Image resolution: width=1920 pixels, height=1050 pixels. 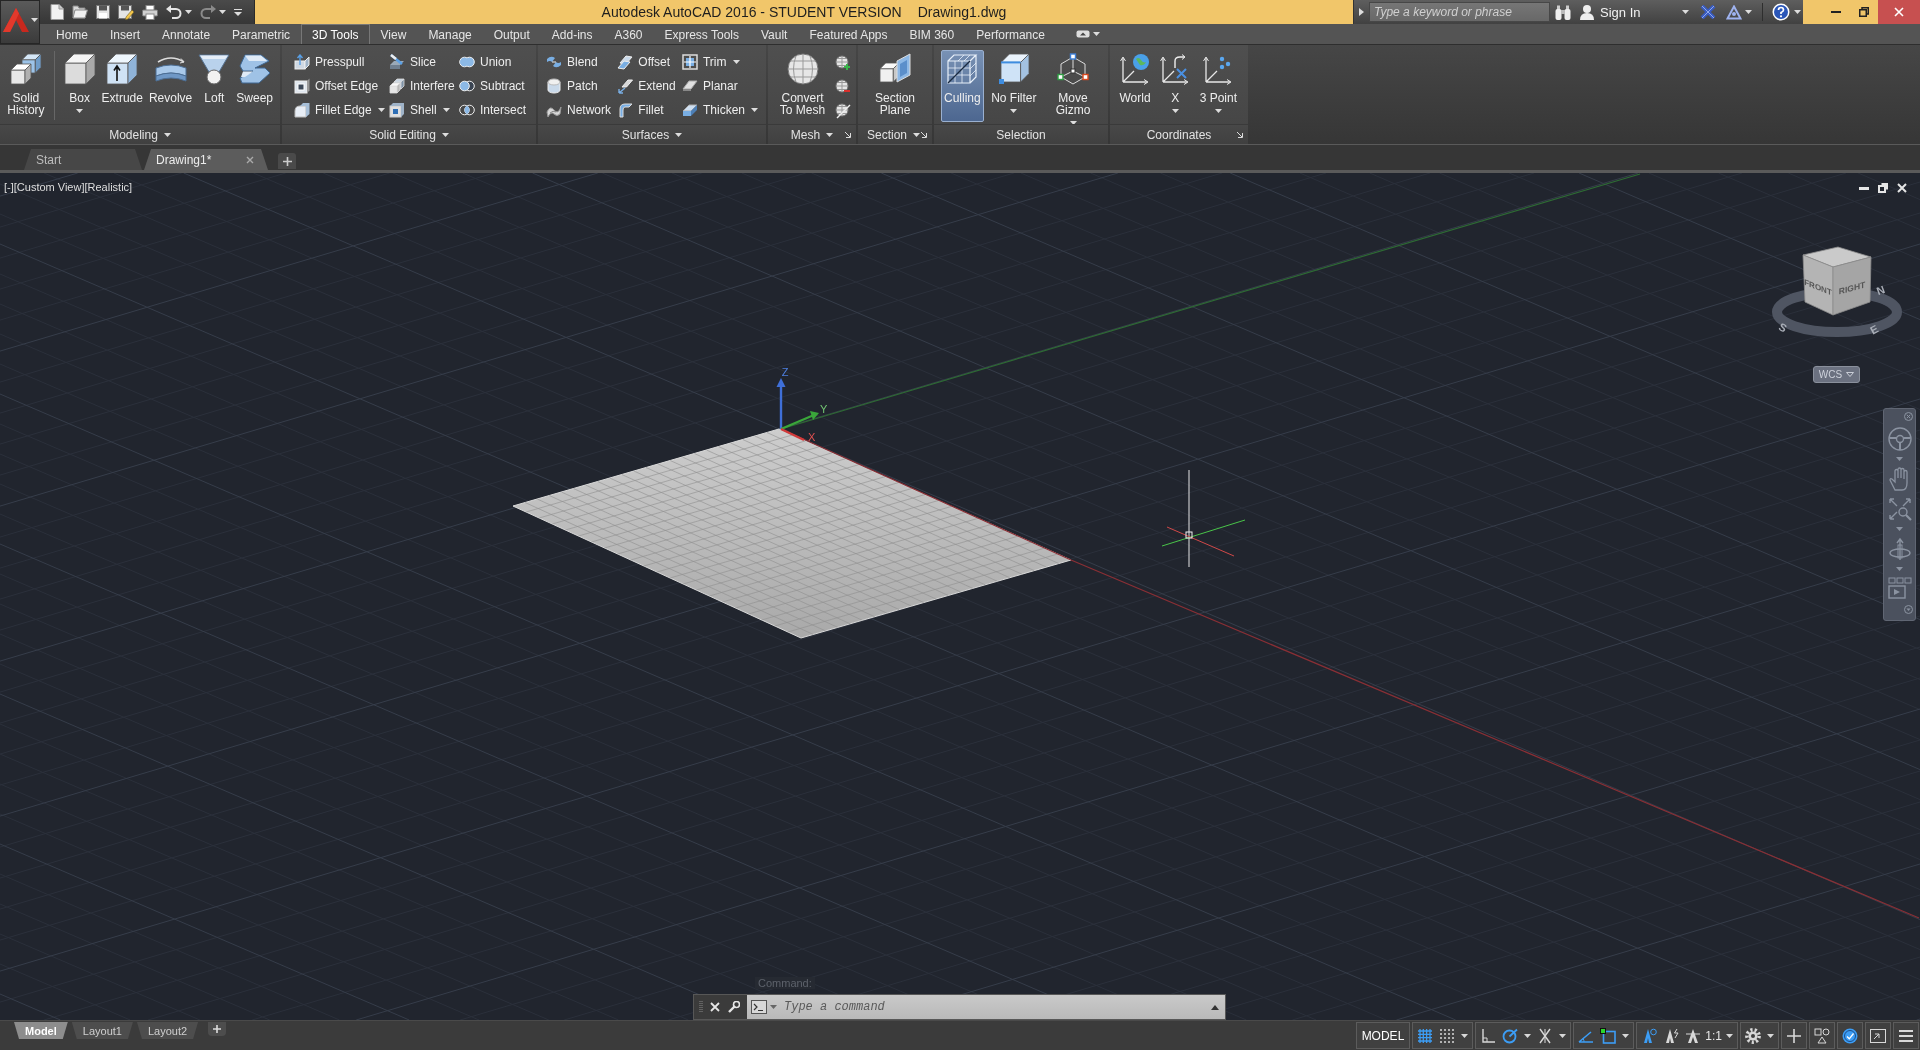 What do you see at coordinates (150, 12) in the screenshot?
I see `printer-icon` at bounding box center [150, 12].